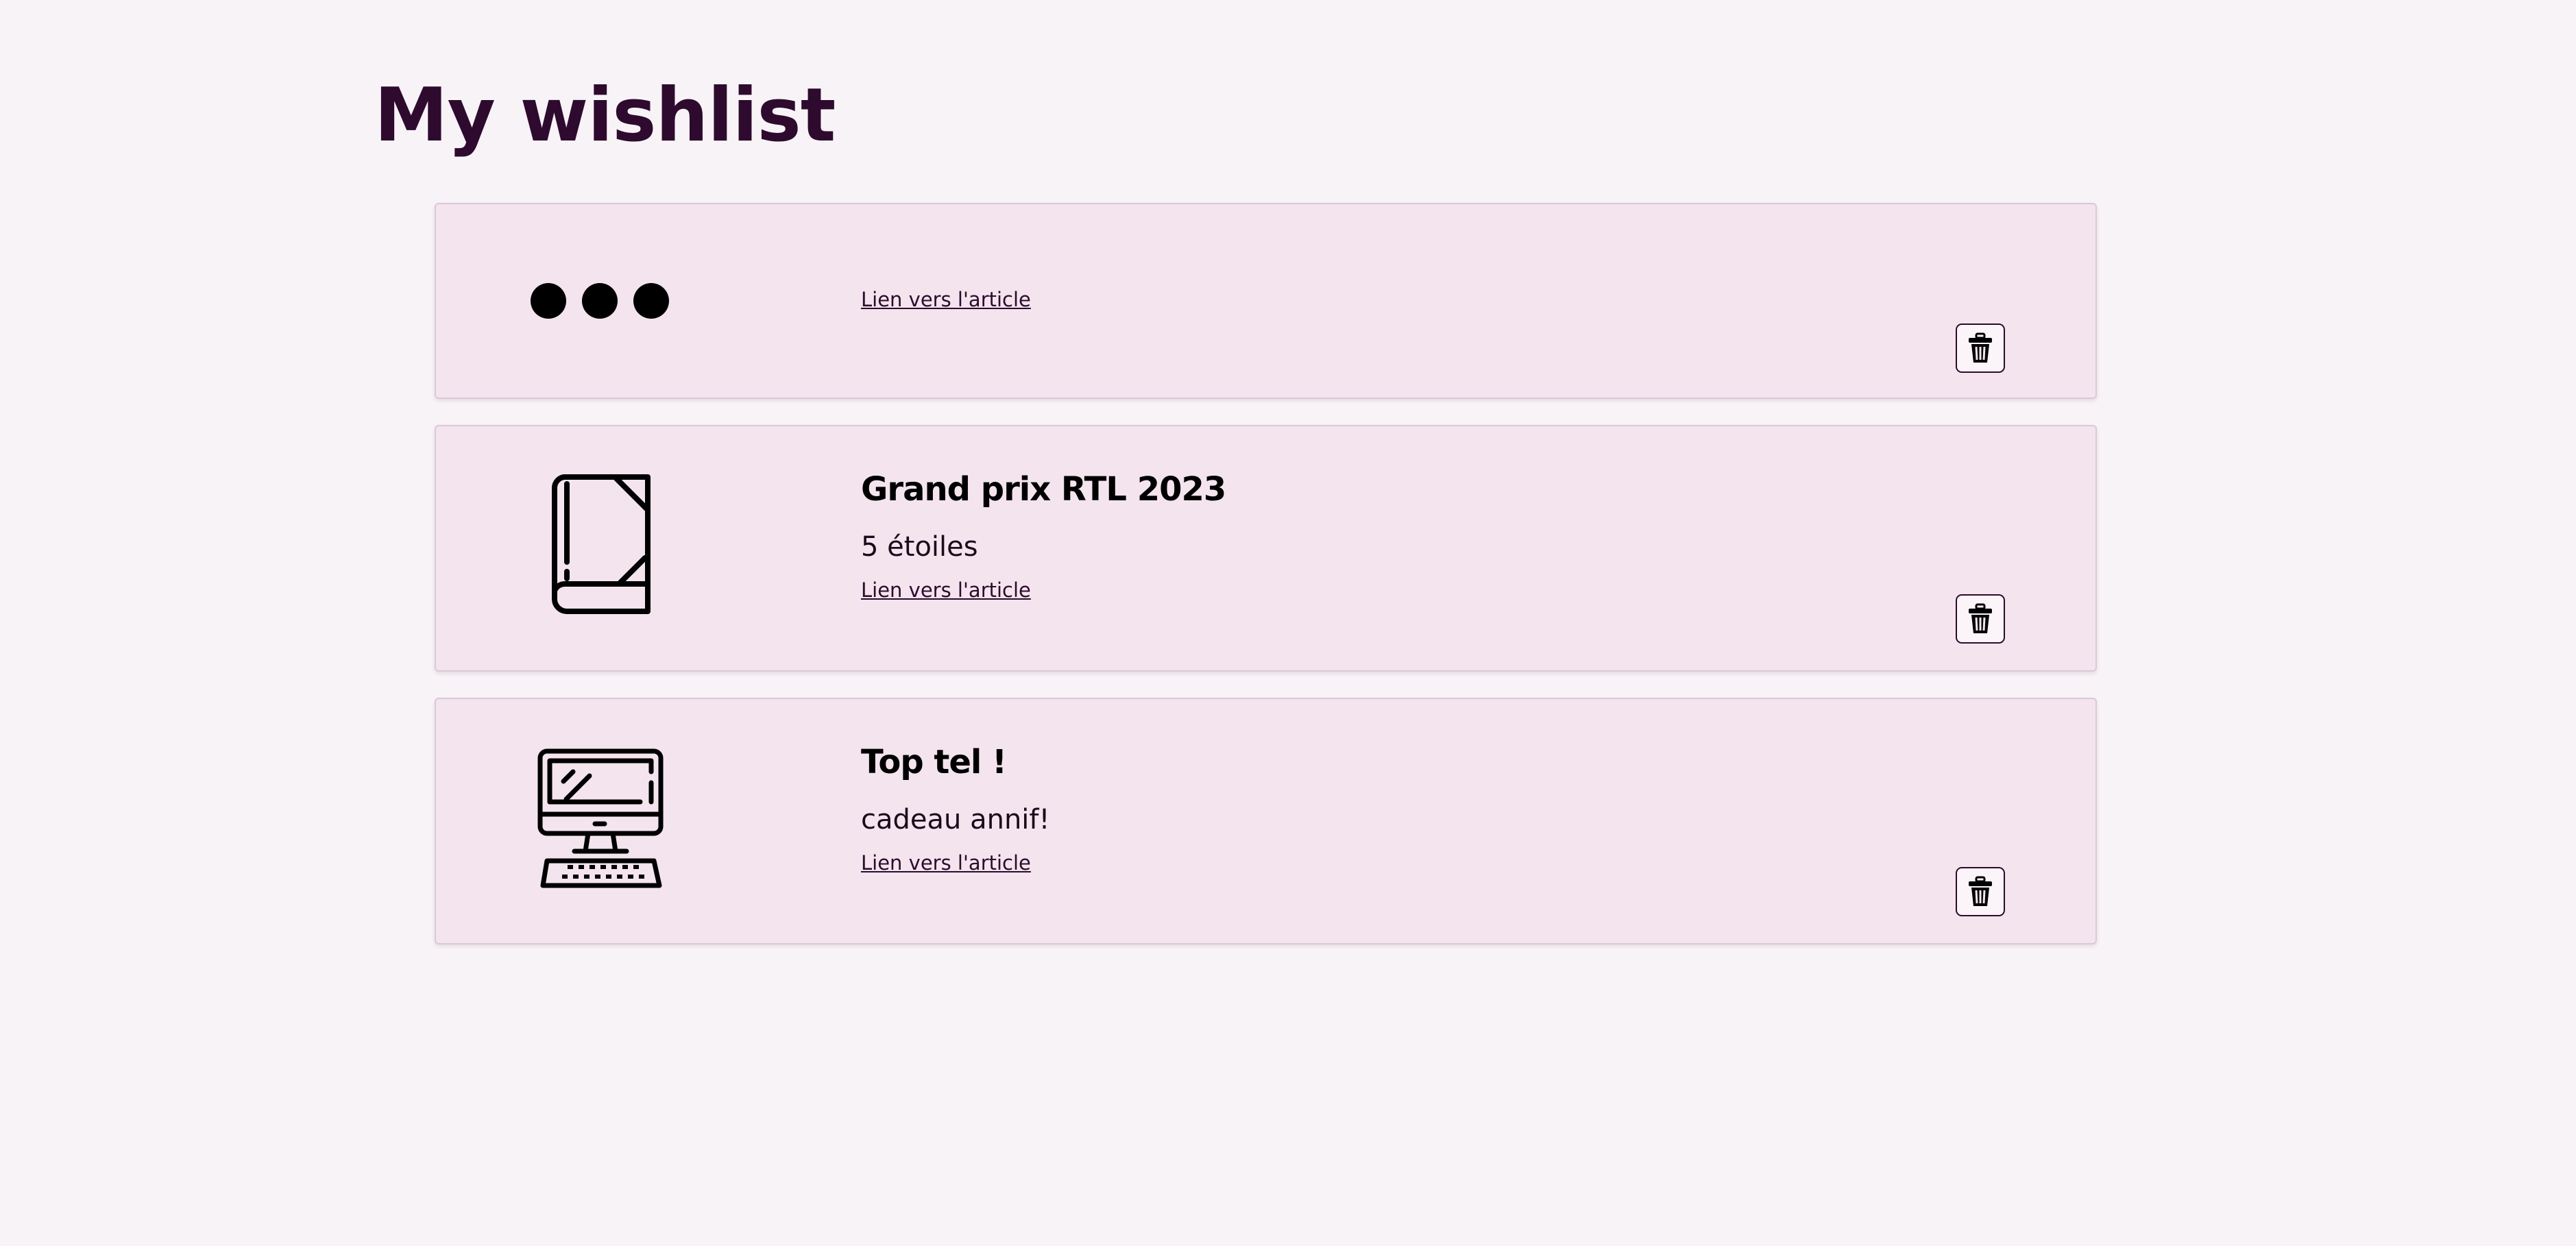  What do you see at coordinates (600, 301) in the screenshot?
I see `dots-icon` at bounding box center [600, 301].